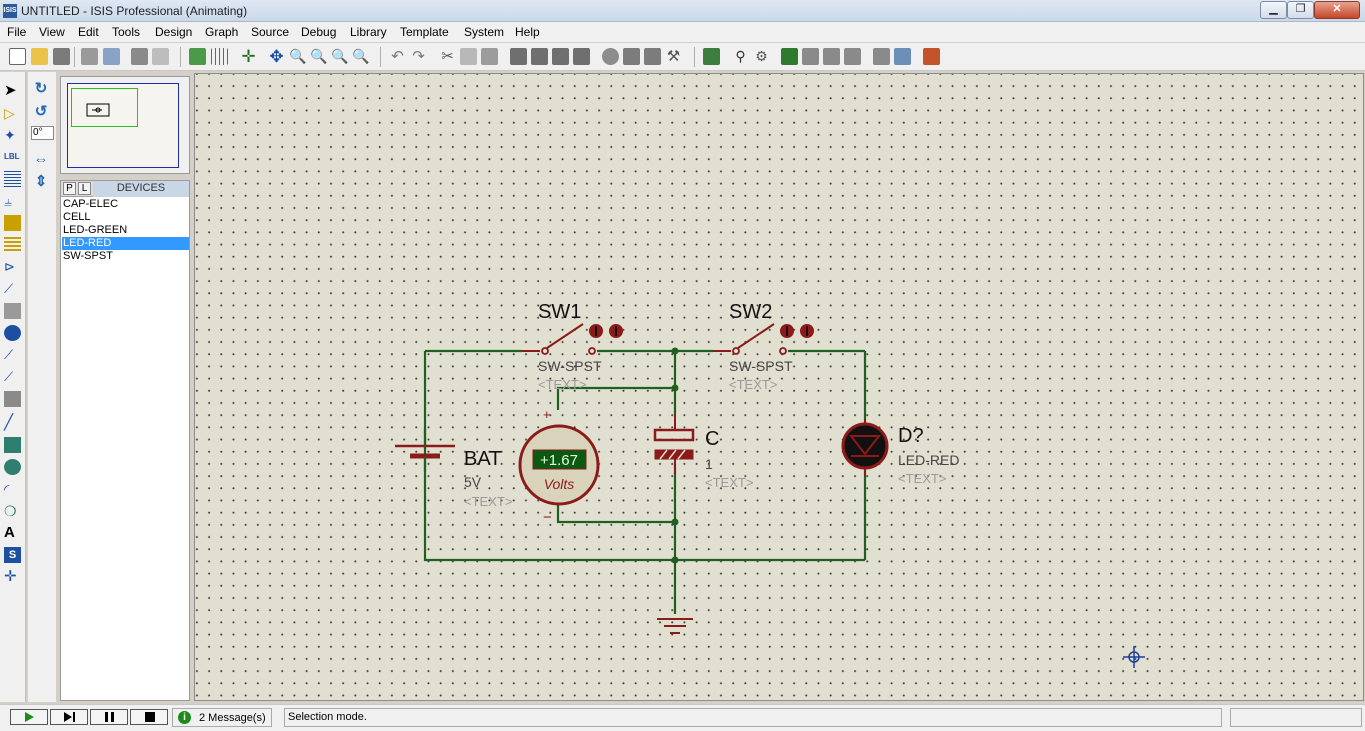 The width and height of the screenshot is (1365, 731). What do you see at coordinates (84, 188) in the screenshot?
I see `library-manager-button: L` at bounding box center [84, 188].